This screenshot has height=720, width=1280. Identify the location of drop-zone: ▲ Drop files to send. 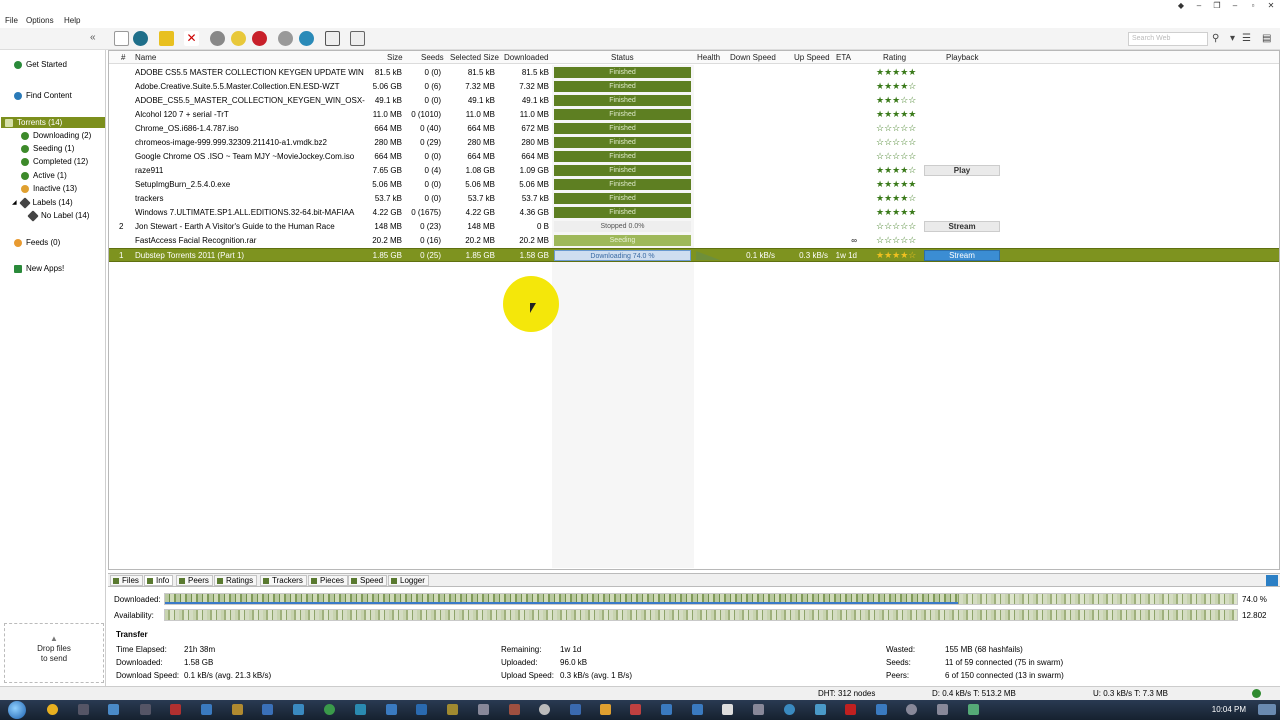
(54, 653).